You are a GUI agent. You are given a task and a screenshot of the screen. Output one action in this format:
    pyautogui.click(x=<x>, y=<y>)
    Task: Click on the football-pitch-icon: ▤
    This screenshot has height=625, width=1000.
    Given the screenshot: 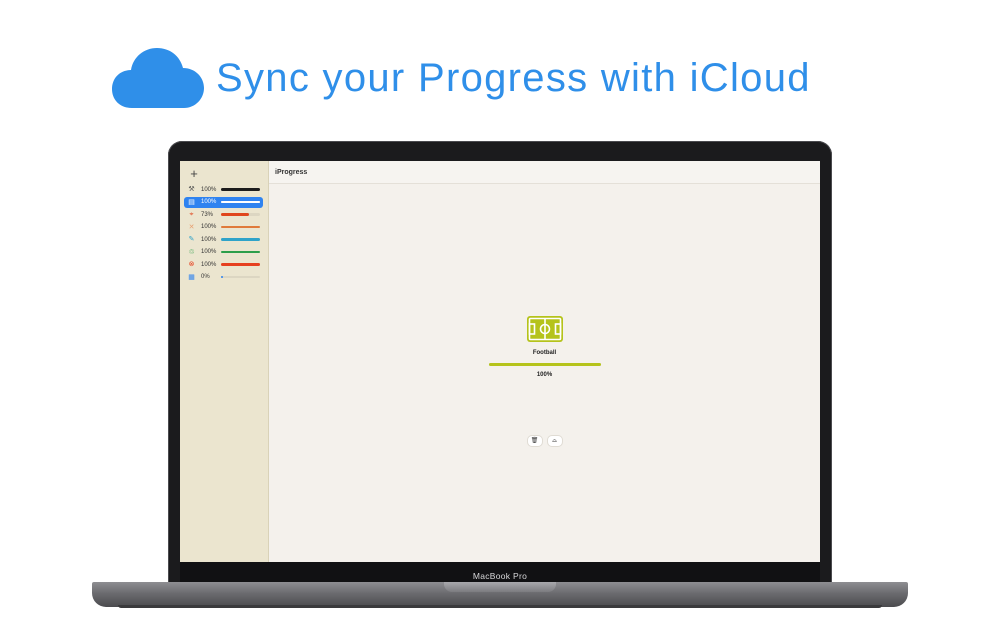 What is the action you would take?
    pyautogui.click(x=191, y=202)
    